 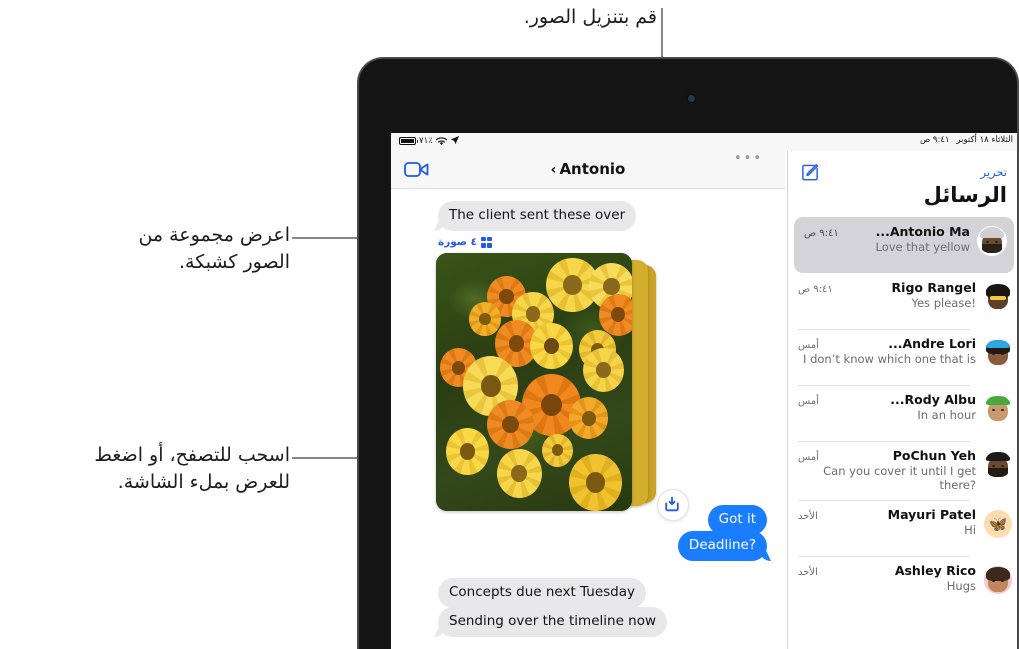 I want to click on status-bar-right: الثلاثاء ١٨ أكتوبر ٩:٤١ ص, so click(x=966, y=140).